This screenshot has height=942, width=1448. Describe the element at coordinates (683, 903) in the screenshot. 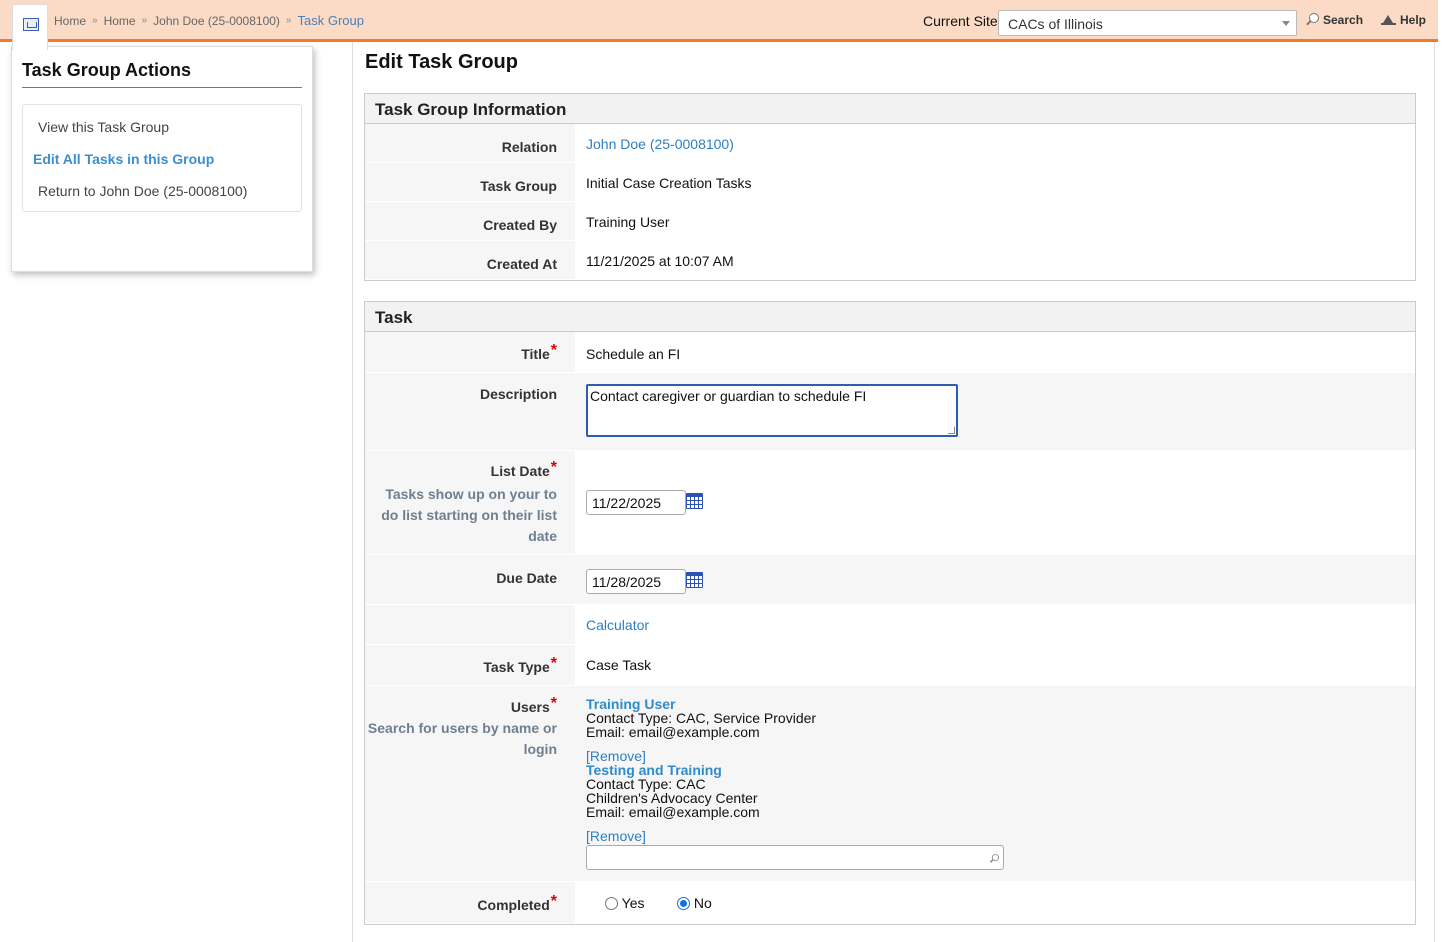

I see `completed-no-radio` at that location.